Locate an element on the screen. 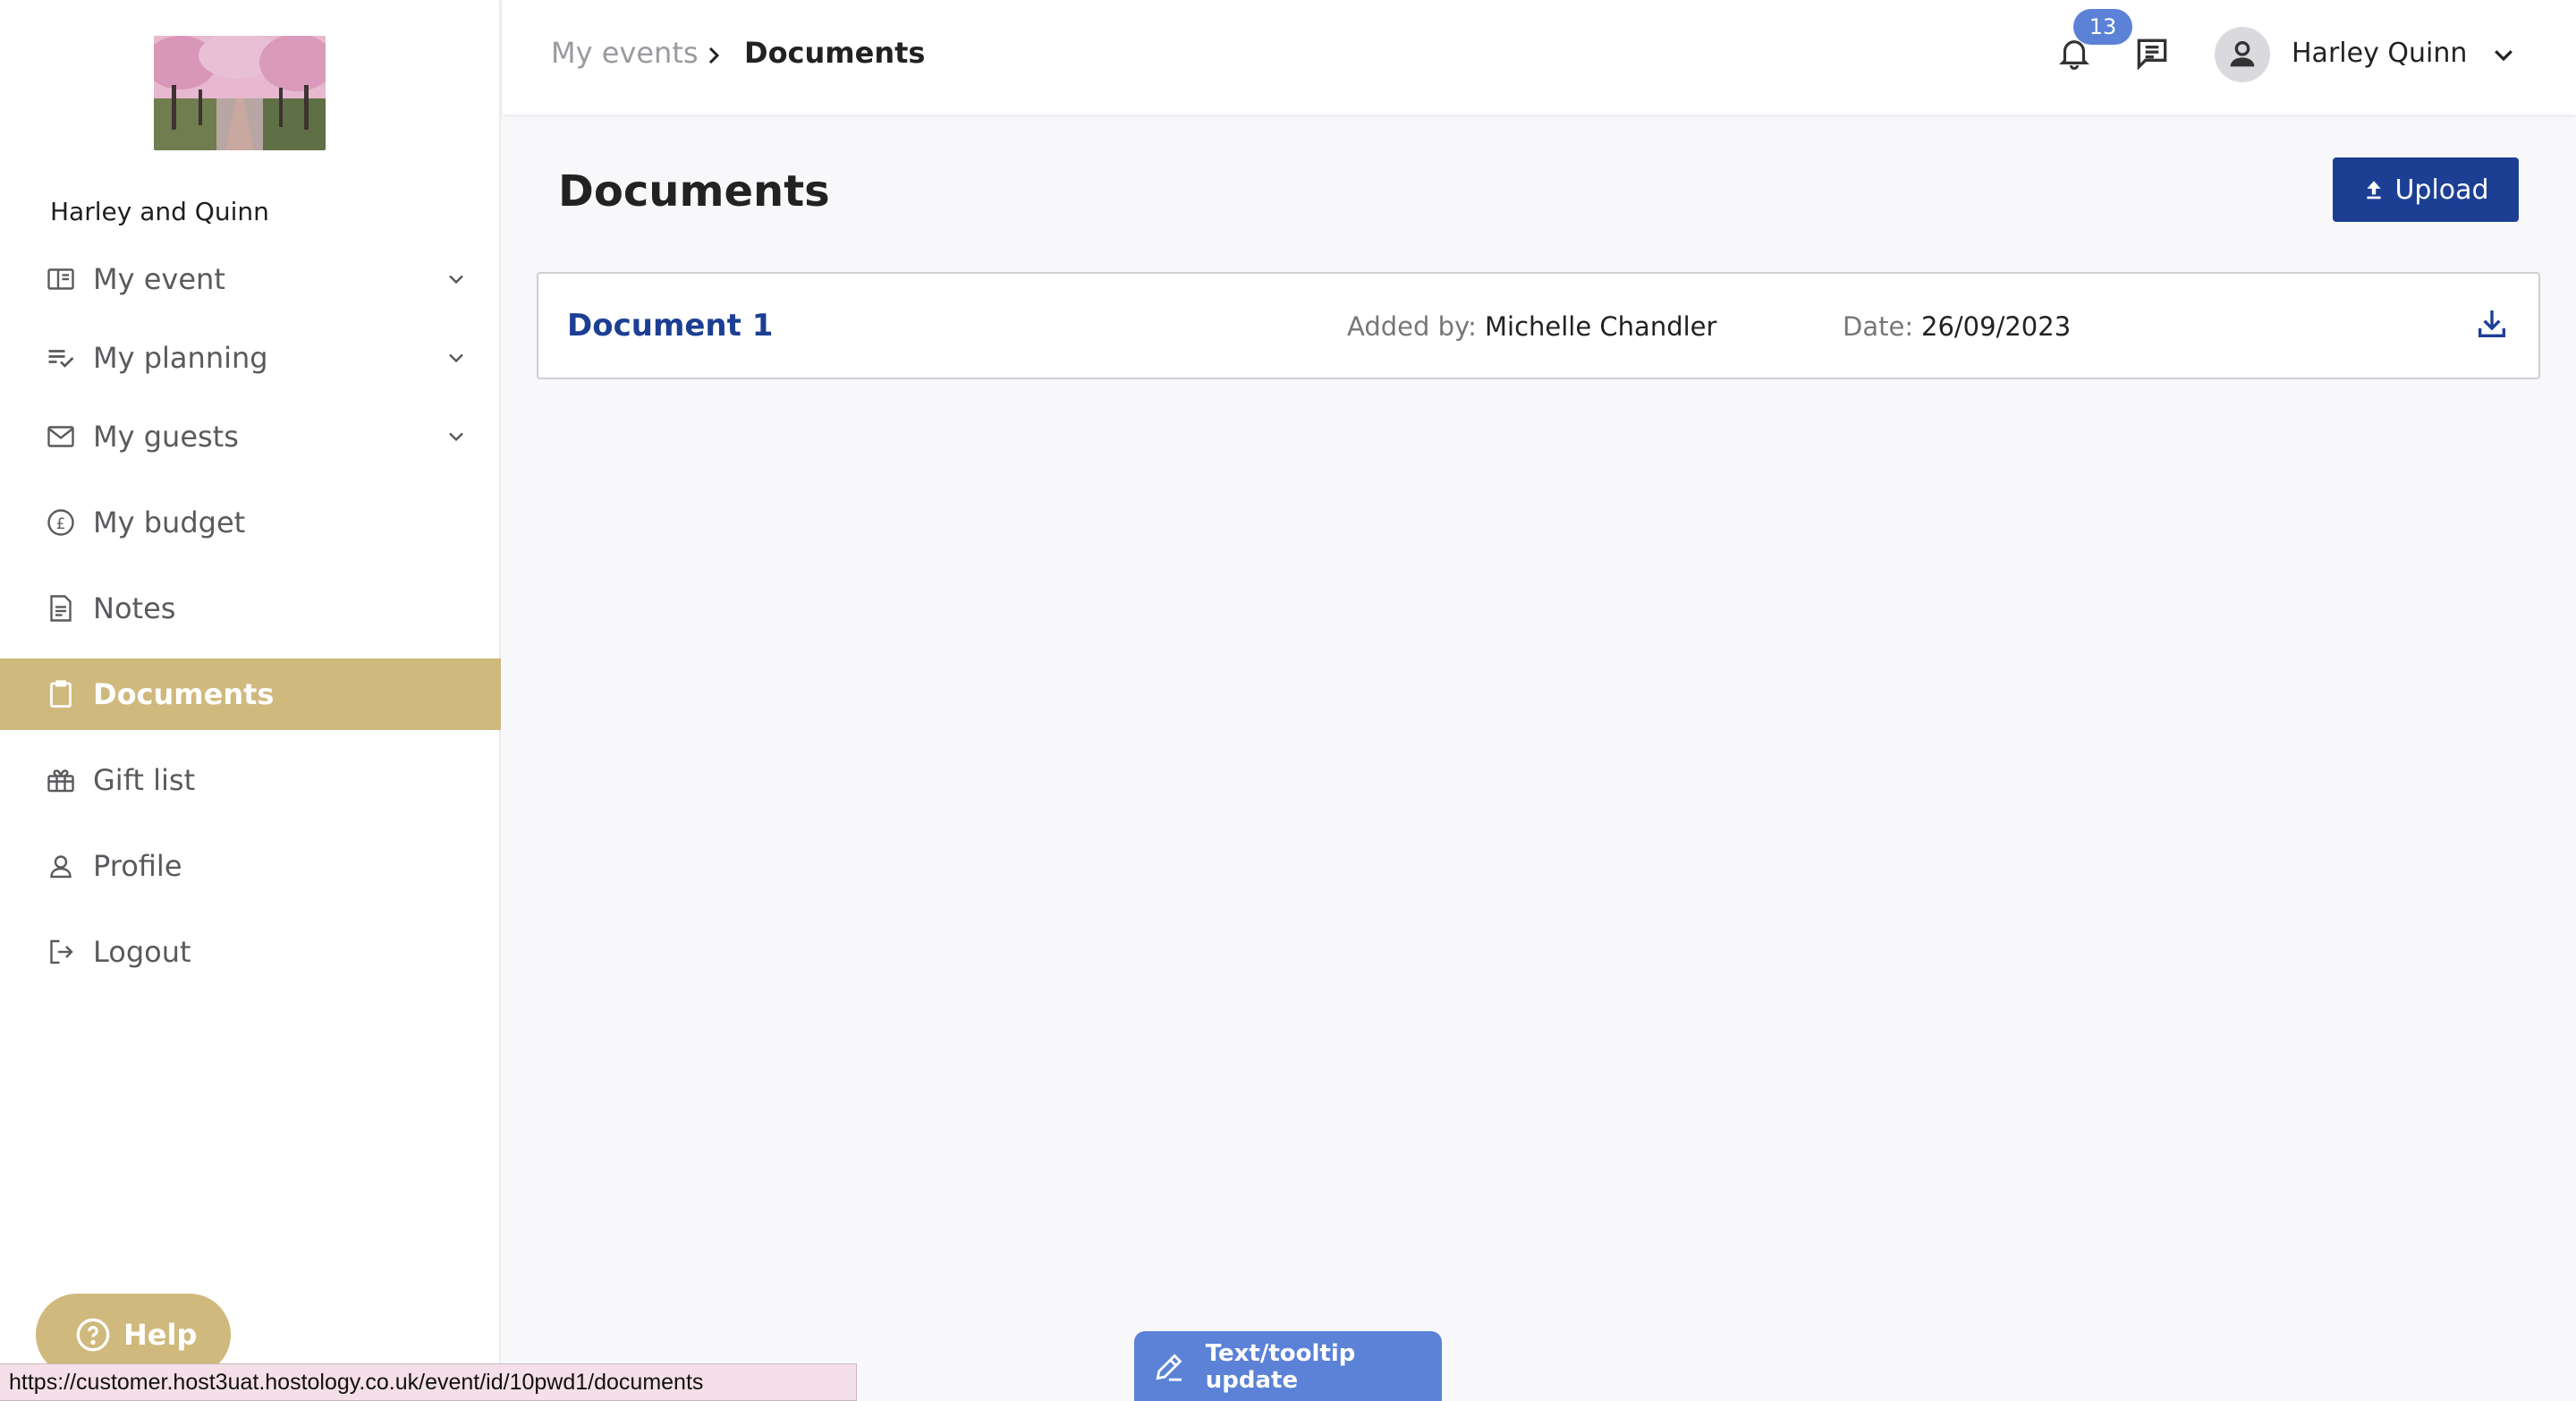 The width and height of the screenshot is (2576, 1401). pound-coin-icon: £ is located at coordinates (61, 522).